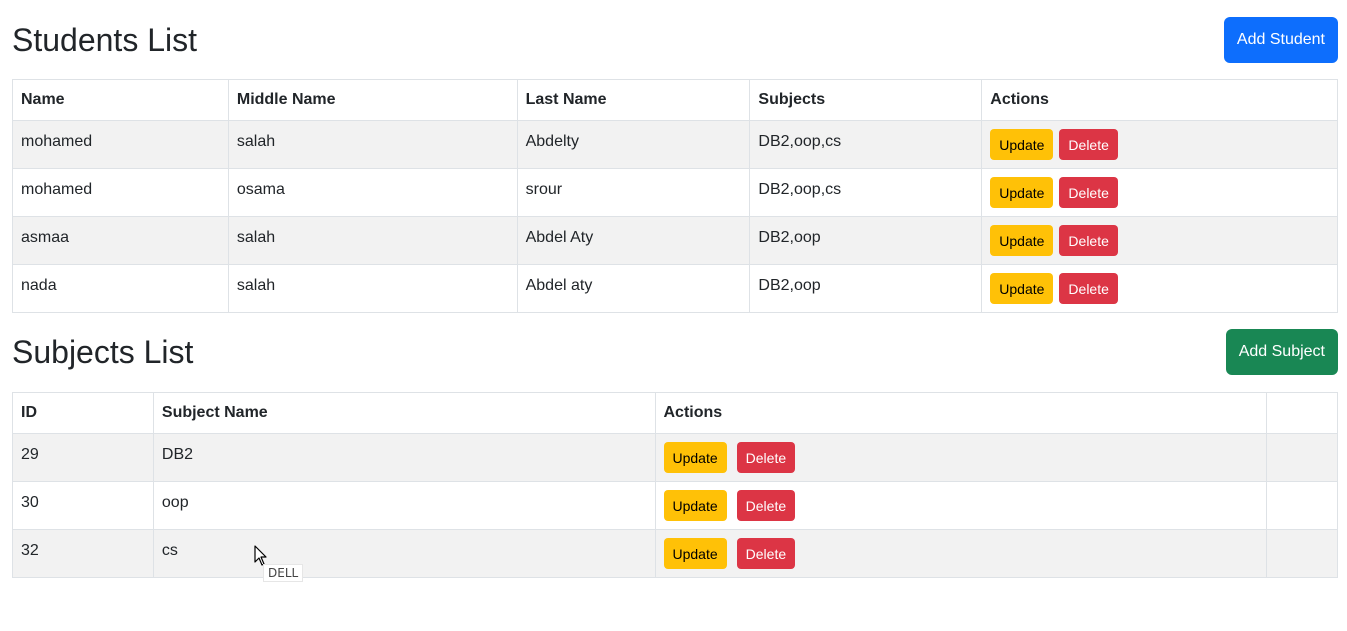  What do you see at coordinates (83, 505) in the screenshot?
I see `subject-id-cell: 30` at bounding box center [83, 505].